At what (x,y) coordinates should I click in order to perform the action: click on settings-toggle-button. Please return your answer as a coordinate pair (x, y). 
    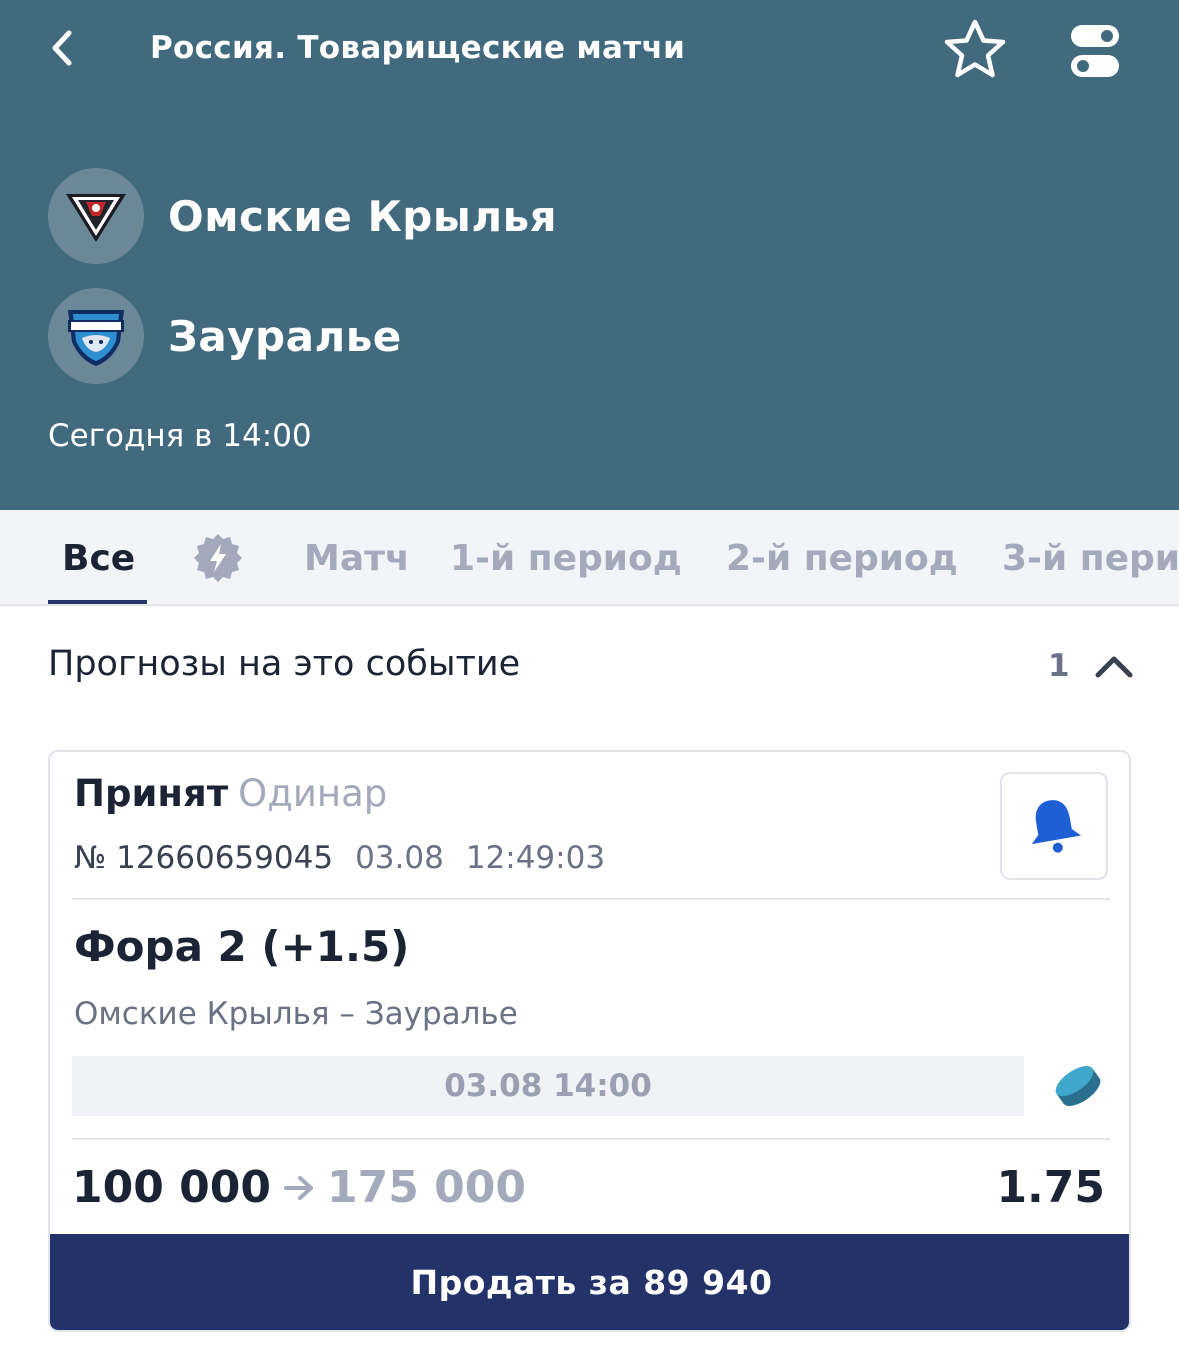
    Looking at the image, I should click on (1095, 51).